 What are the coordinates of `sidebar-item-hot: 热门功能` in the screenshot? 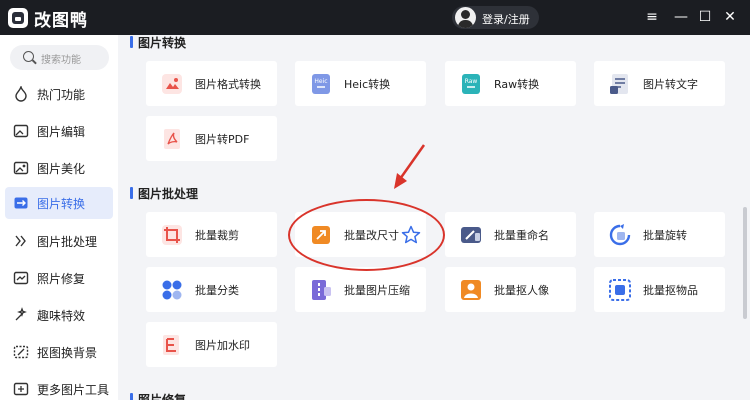 It's located at (59, 94).